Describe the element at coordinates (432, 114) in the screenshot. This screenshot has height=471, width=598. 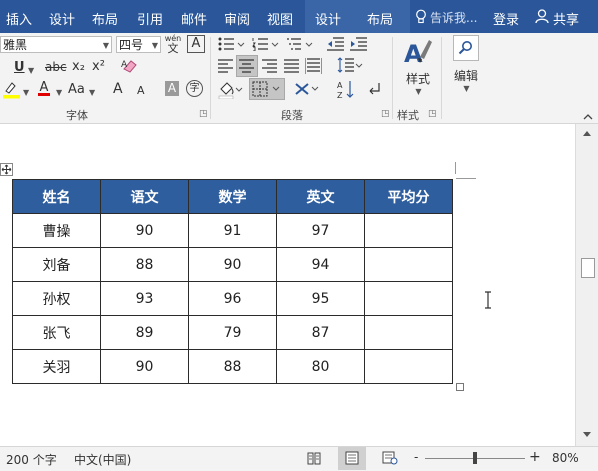
I see `styles-dialog-launcher-icon: ◳` at that location.